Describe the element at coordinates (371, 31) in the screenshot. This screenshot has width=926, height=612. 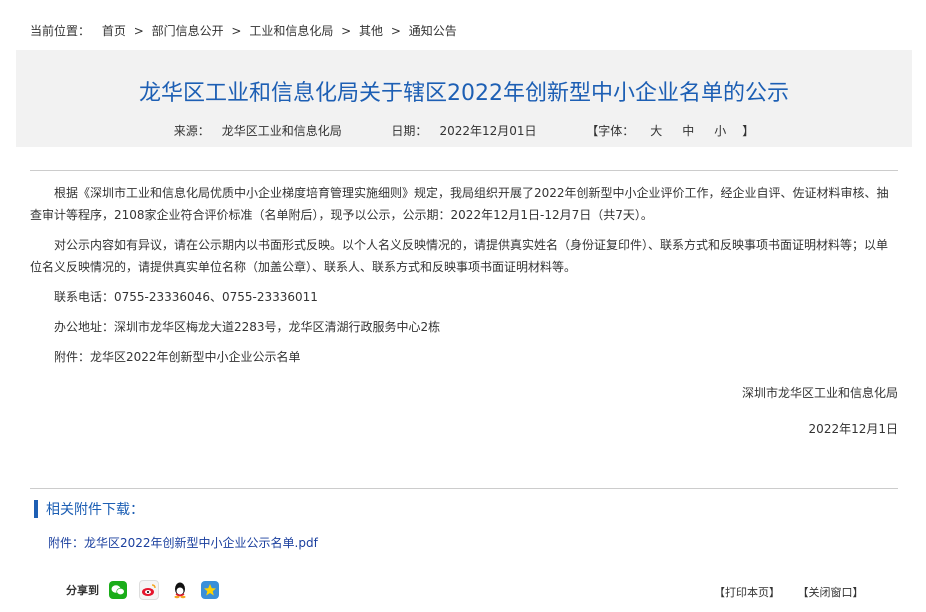
I see `breadcrumb-other: 其他` at that location.